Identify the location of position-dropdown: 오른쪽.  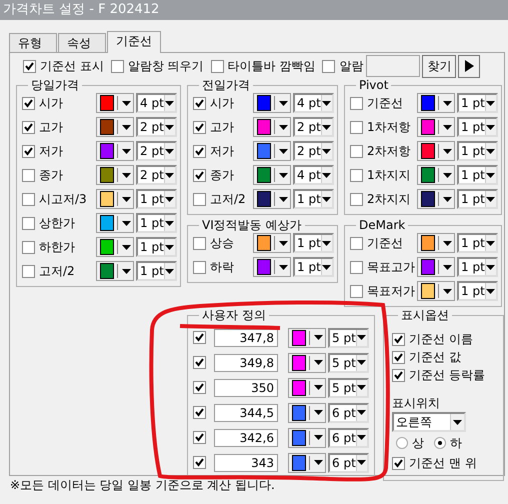
(429, 422).